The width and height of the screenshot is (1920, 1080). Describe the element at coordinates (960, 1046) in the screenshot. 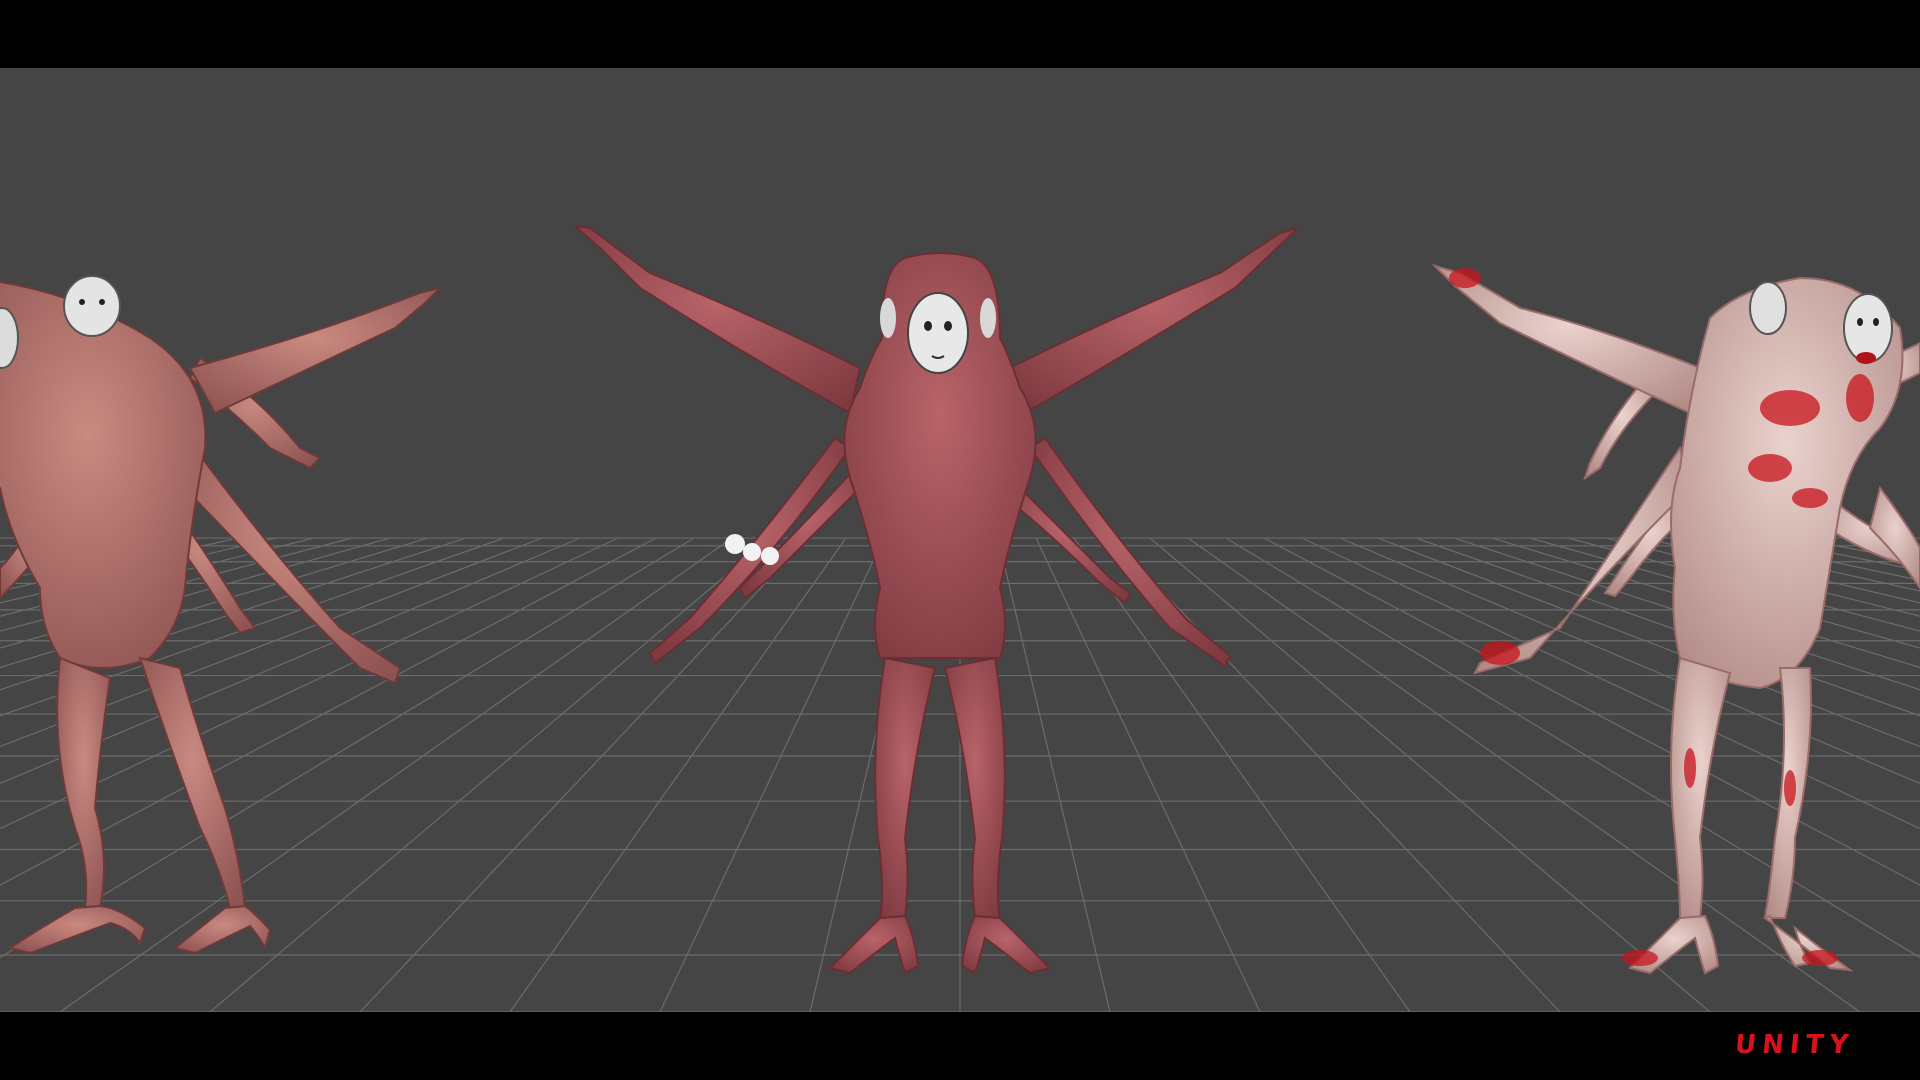

I see `letterbox-bottom` at that location.